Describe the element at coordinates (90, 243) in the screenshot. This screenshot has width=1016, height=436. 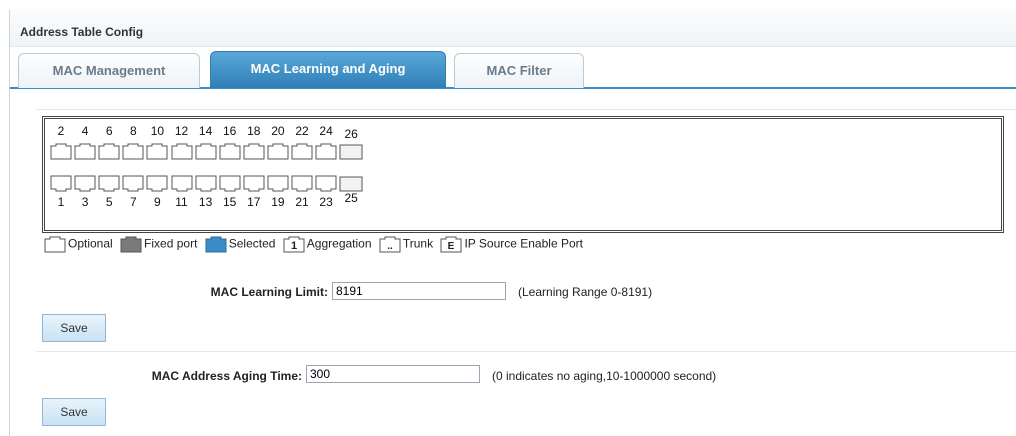
I see `legend-optional: Optional` at that location.